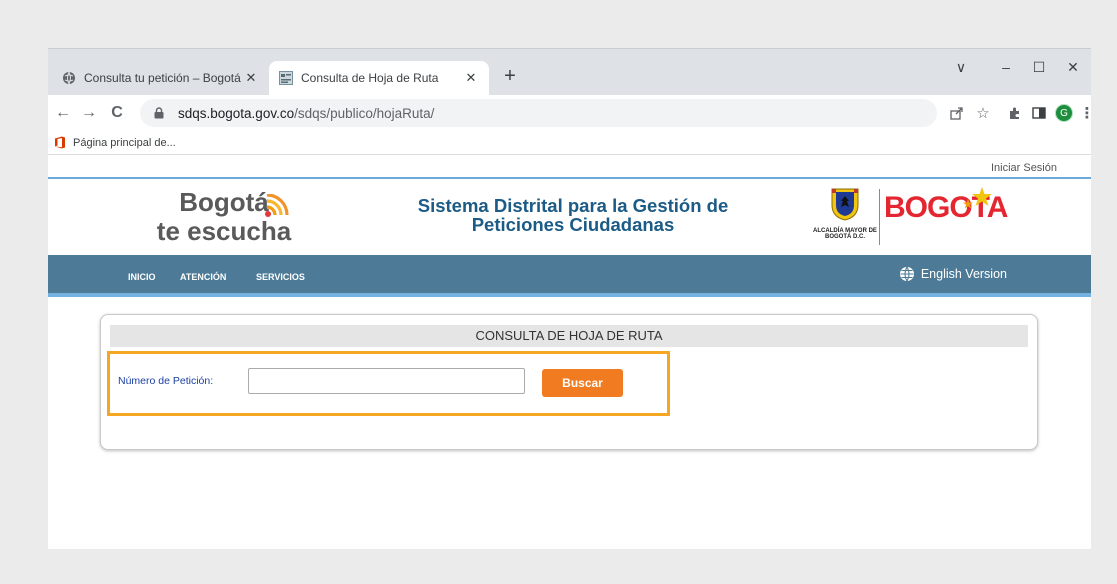  Describe the element at coordinates (976, 203) in the screenshot. I see `stars-icon` at that location.